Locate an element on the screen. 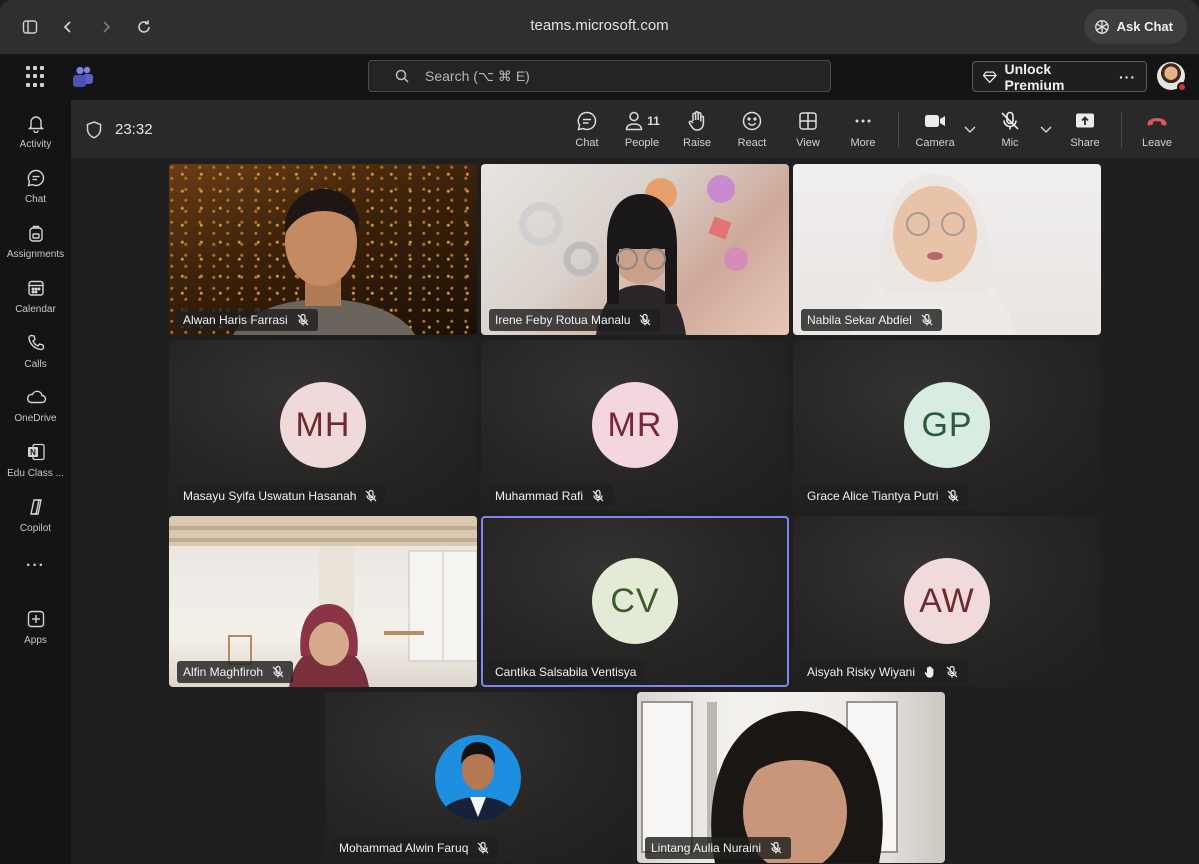 The width and height of the screenshot is (1199, 864). participant-tile: AW Aisyah Risky Wiyani is located at coordinates (947, 601).